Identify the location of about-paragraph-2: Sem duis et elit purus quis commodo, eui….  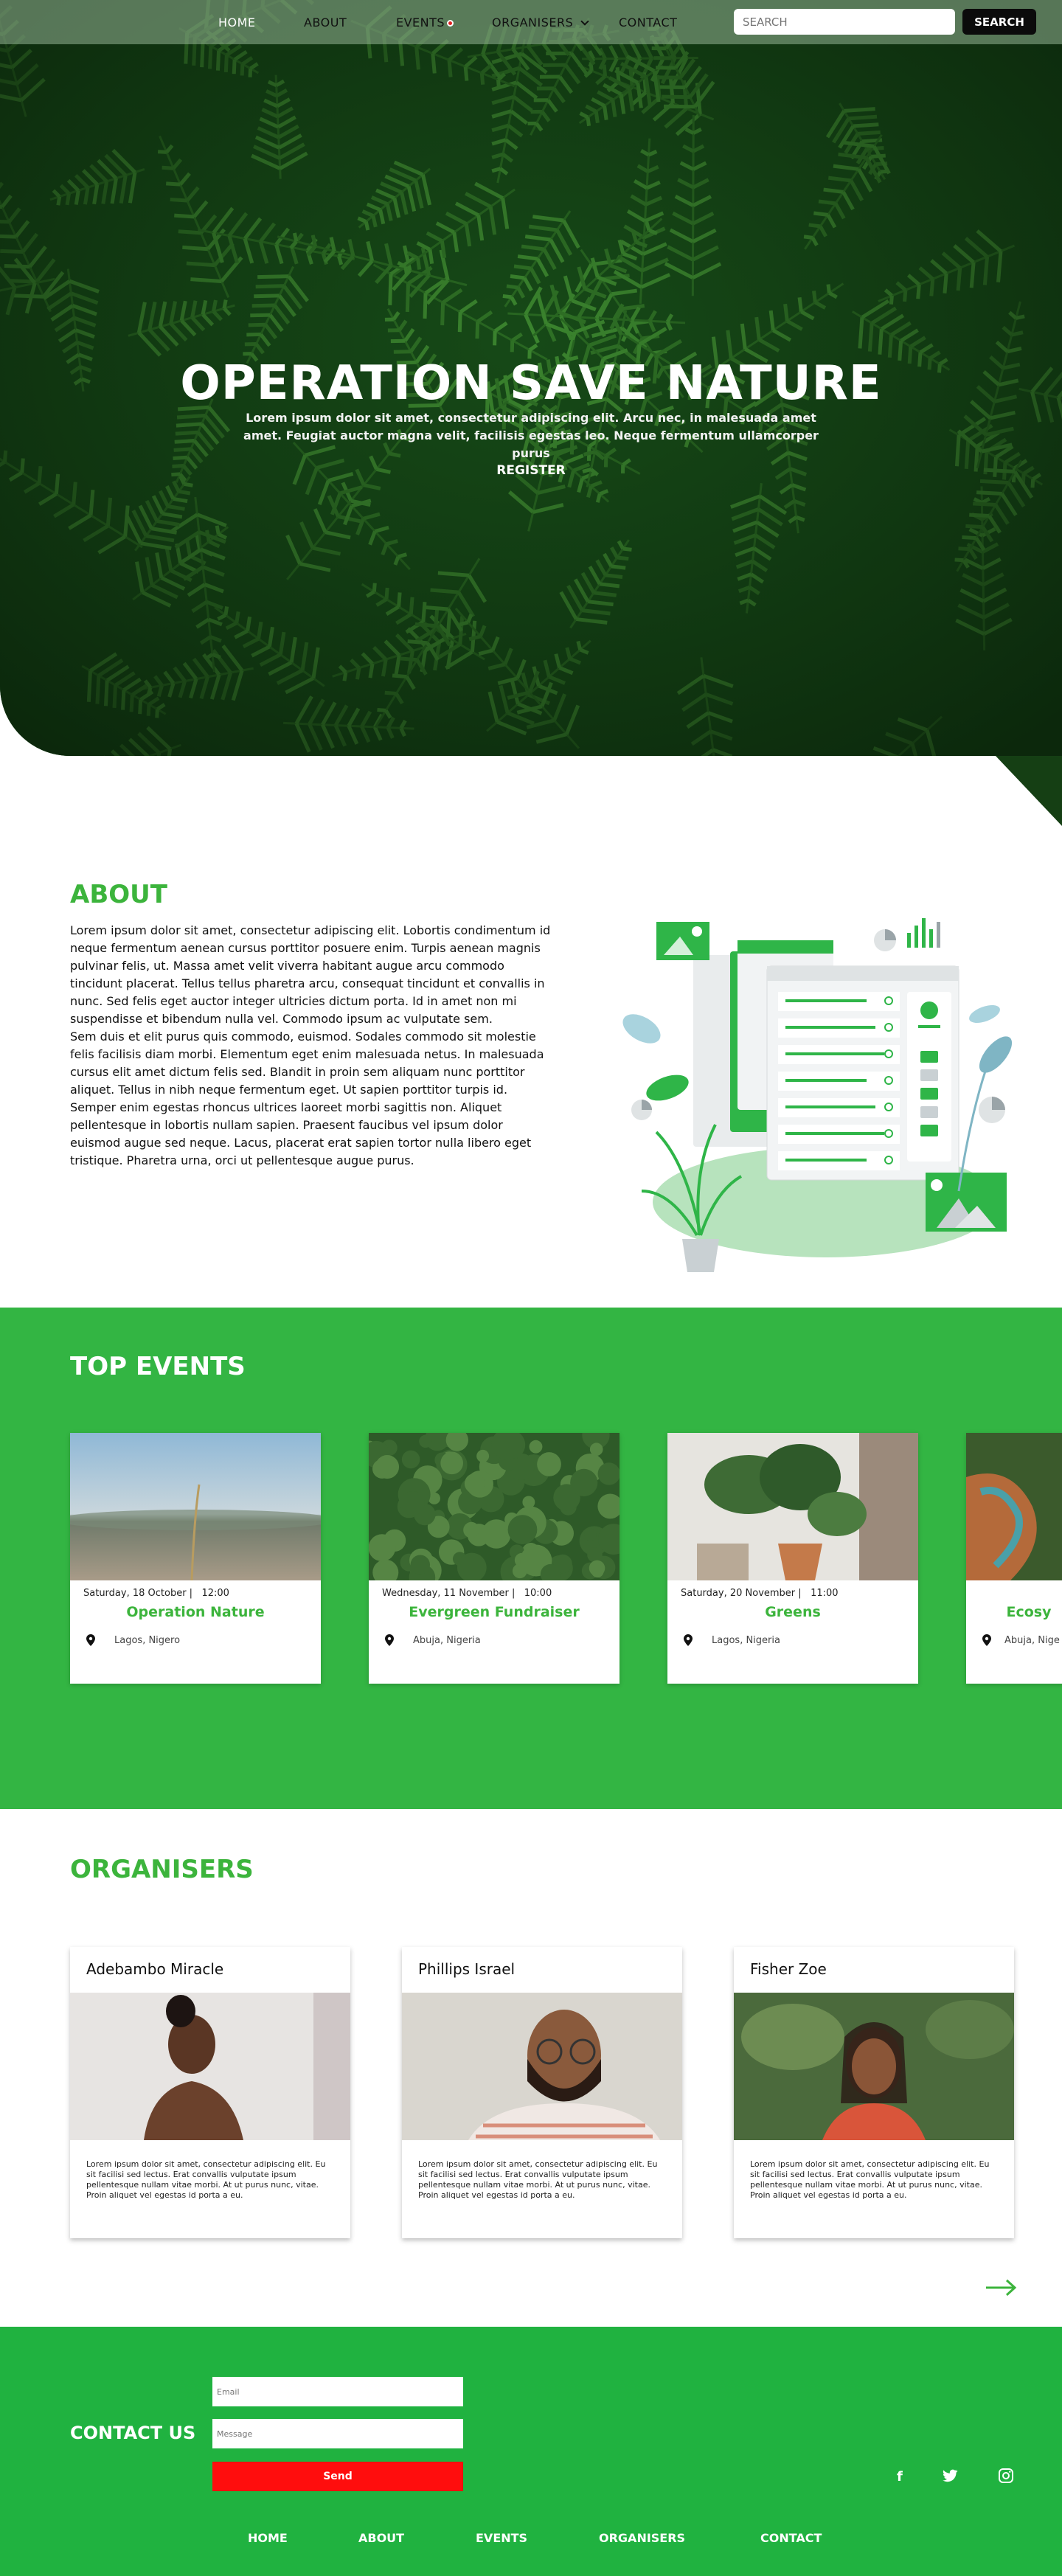
(307, 1098).